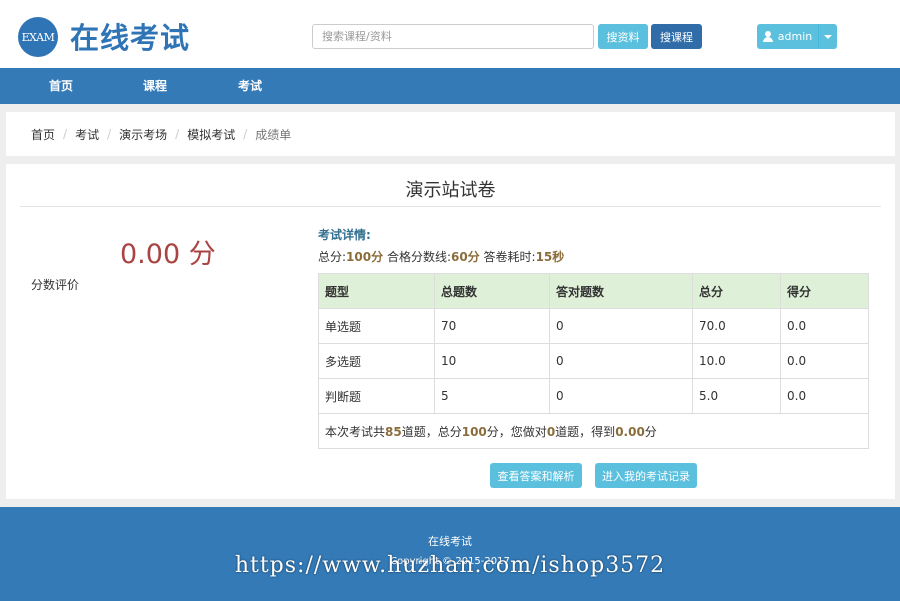 Image resolution: width=900 pixels, height=601 pixels. I want to click on nav-item-home: 首页, so click(61, 86).